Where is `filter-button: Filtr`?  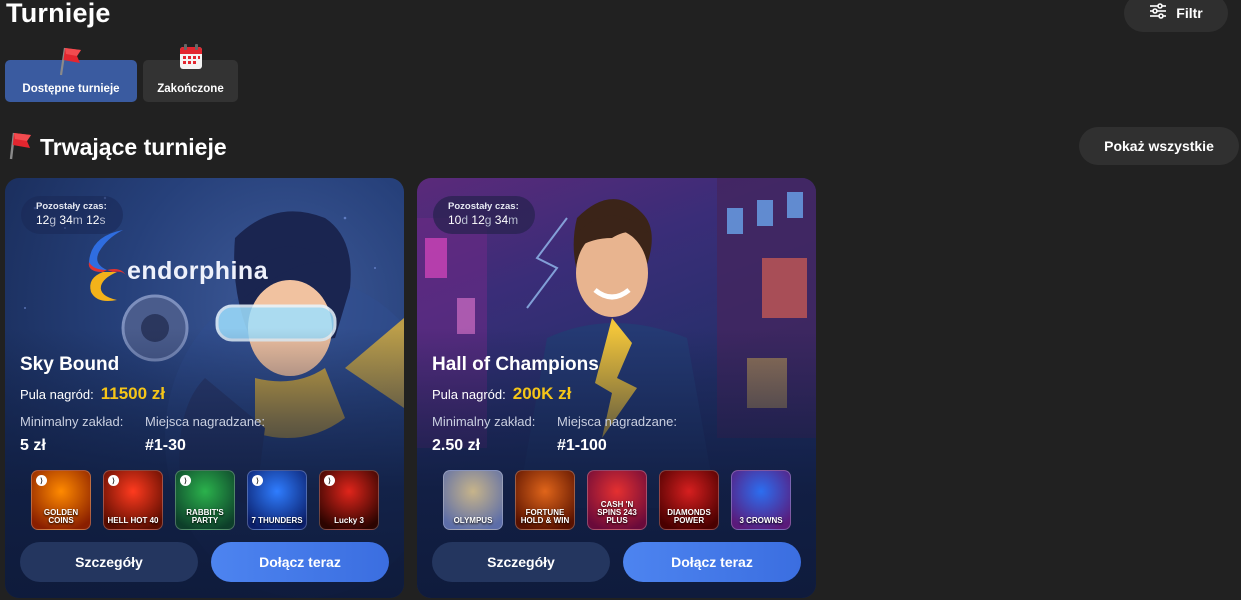
filter-button: Filtr is located at coordinates (1176, 16).